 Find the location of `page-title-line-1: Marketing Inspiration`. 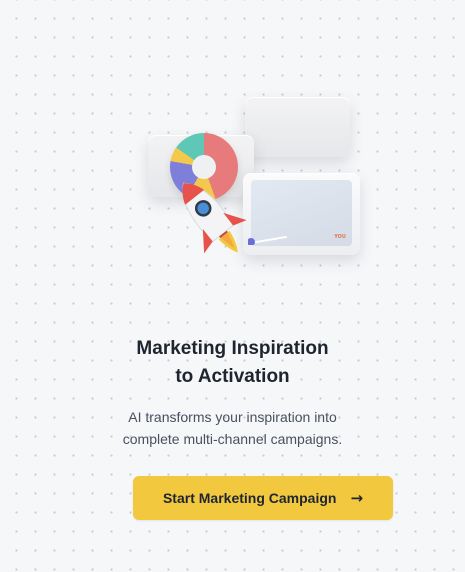

page-title-line-1: Marketing Inspiration is located at coordinates (232, 348).